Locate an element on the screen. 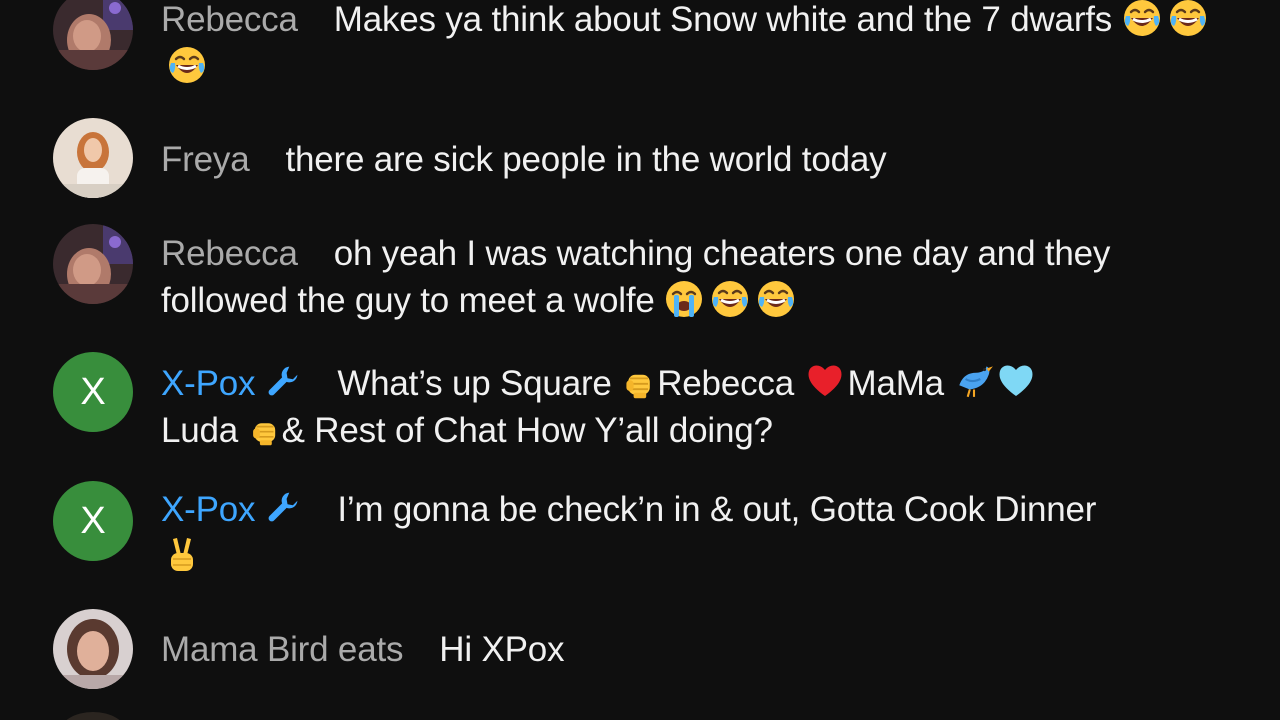  victory-hand-icon is located at coordinates (181, 555).